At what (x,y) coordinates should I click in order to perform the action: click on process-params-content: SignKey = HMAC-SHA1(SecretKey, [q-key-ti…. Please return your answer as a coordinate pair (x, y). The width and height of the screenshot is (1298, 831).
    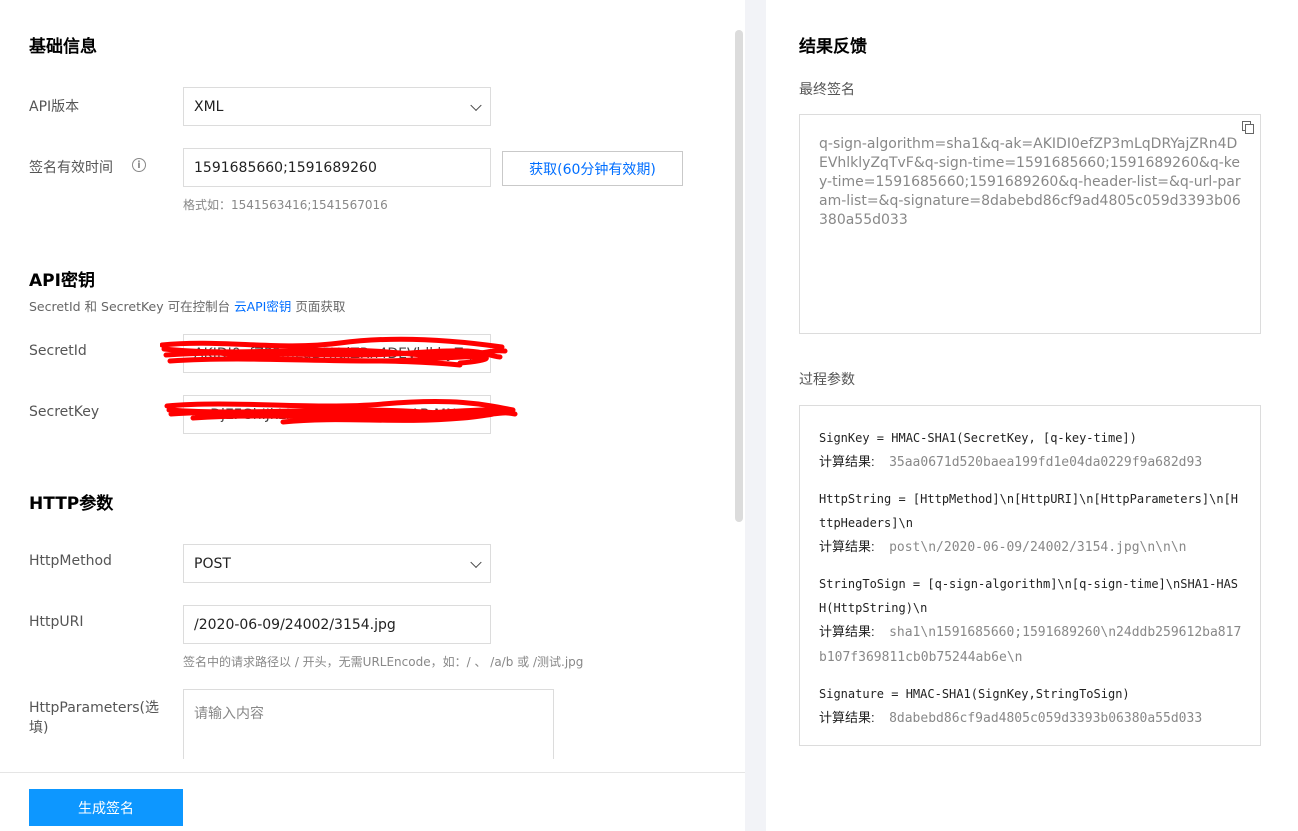
    Looking at the image, I should click on (1031, 578).